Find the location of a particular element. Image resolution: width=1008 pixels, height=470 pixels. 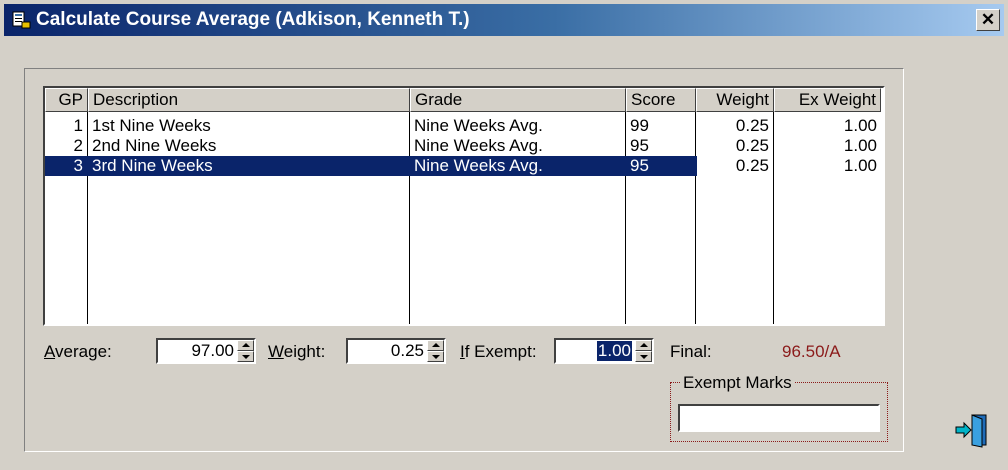

weight-spin-buttons is located at coordinates (435, 351).